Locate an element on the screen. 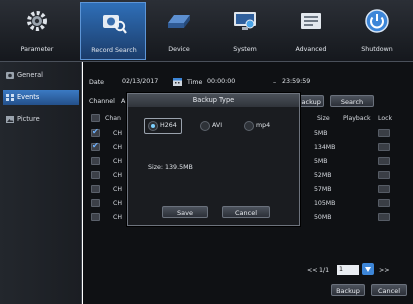 The image size is (413, 304). channel-selector: A is located at coordinates (123, 101).